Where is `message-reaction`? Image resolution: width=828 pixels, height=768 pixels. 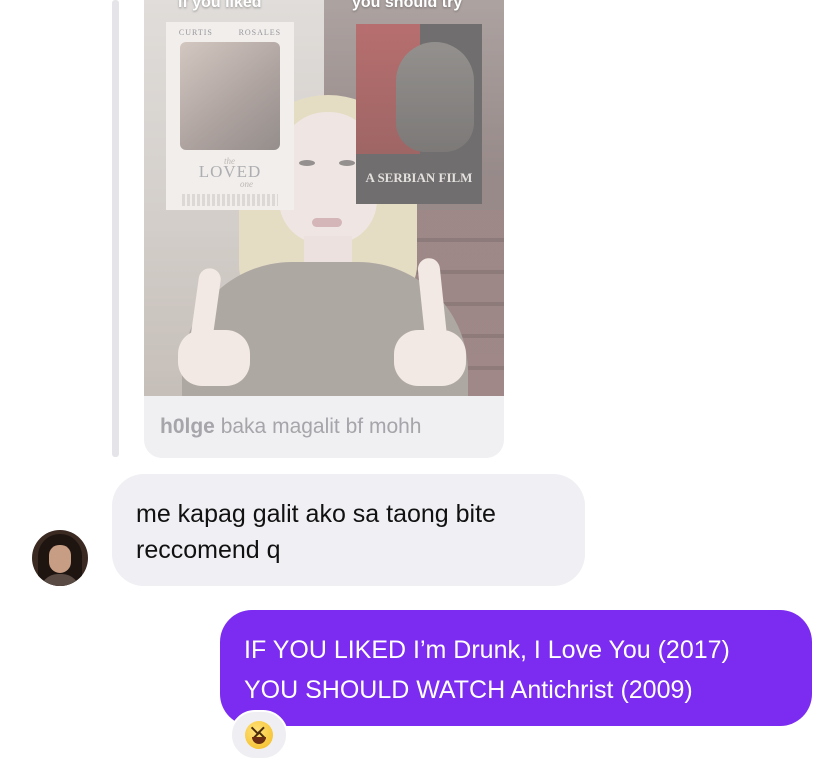
message-reaction is located at coordinates (259, 735).